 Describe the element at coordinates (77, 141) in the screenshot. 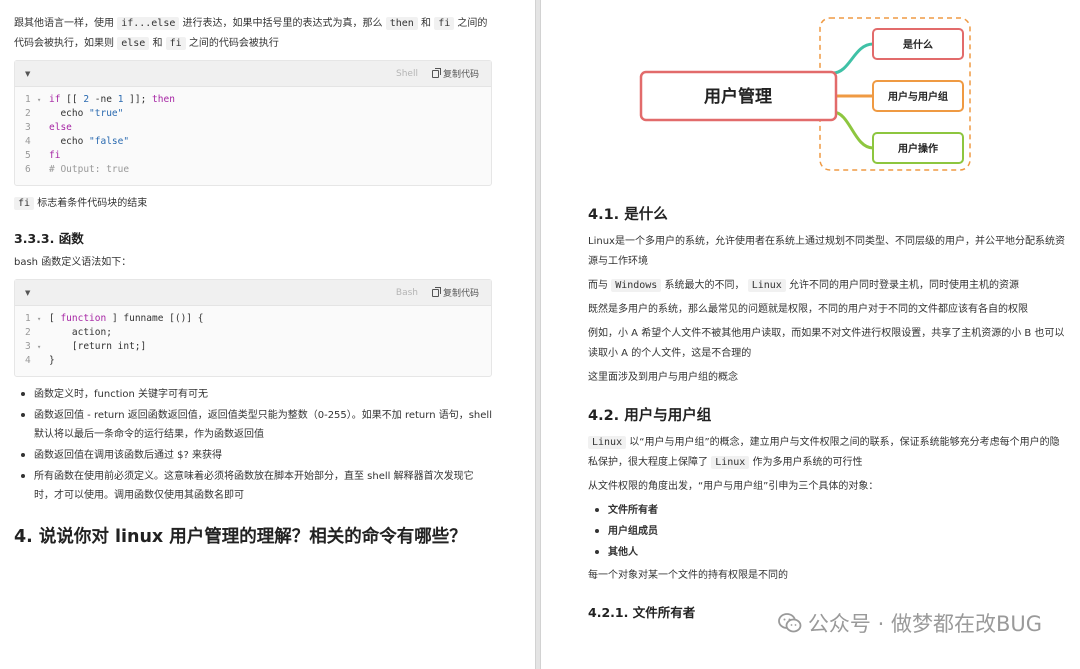

I see `code-line: 4 echo "false"` at that location.